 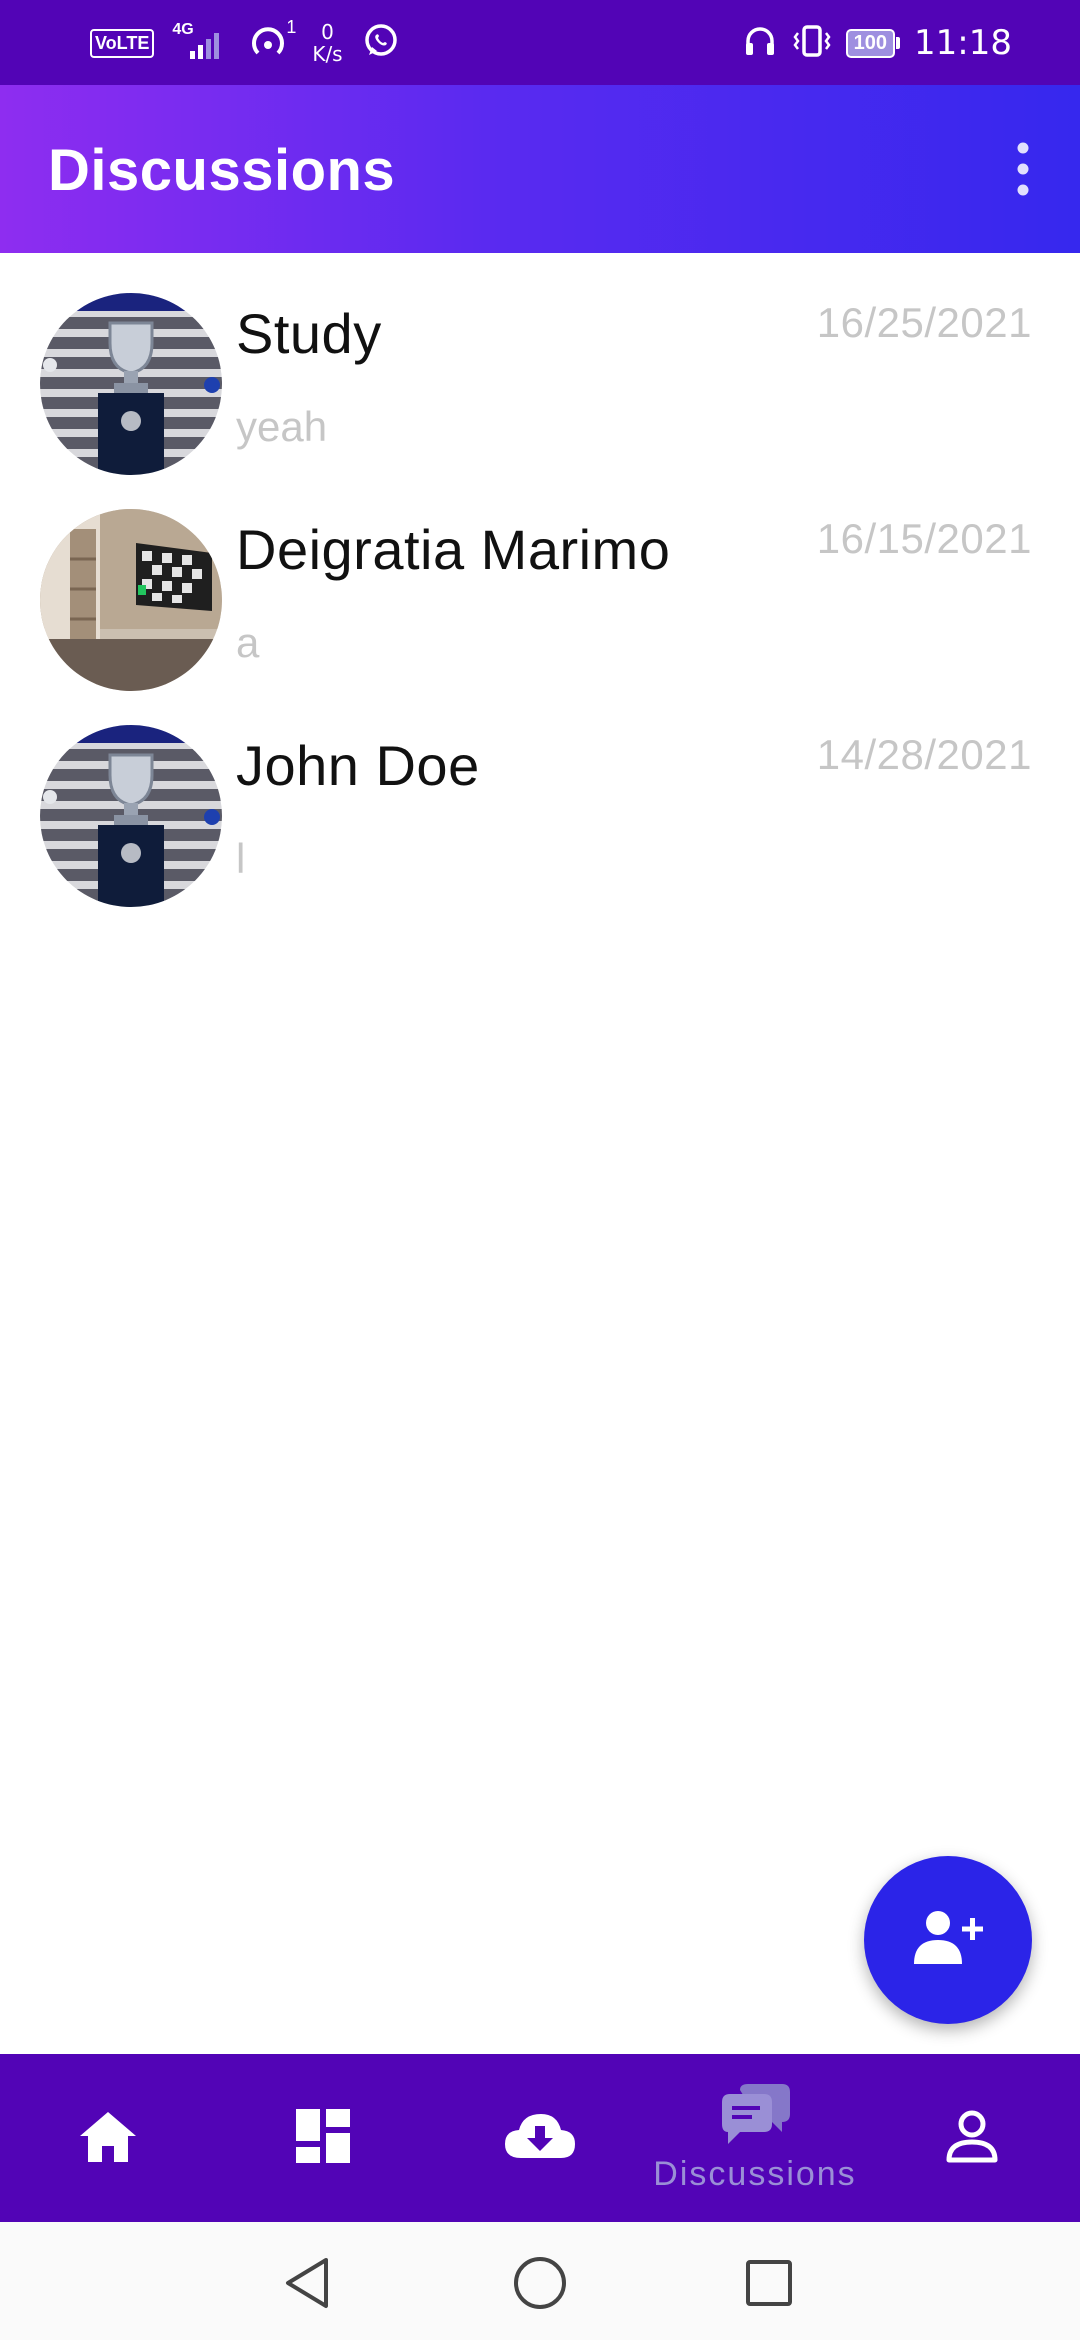 What do you see at coordinates (202, 41) in the screenshot?
I see `signal-icon: 4G` at bounding box center [202, 41].